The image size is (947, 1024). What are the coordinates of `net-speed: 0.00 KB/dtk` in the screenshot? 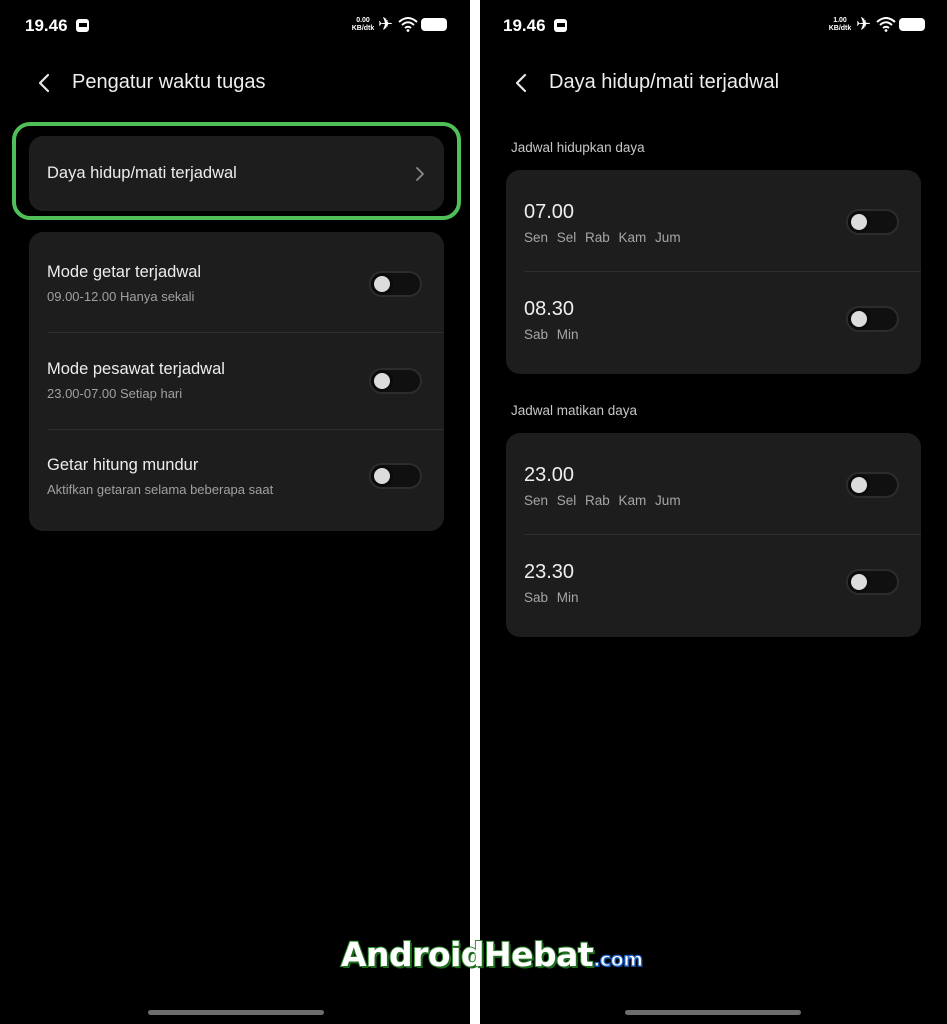 It's located at (363, 25).